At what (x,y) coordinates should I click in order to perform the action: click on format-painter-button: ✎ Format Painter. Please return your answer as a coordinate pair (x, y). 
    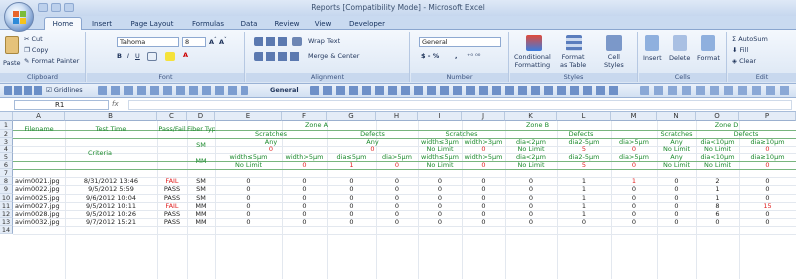
    Looking at the image, I should click on (51, 61).